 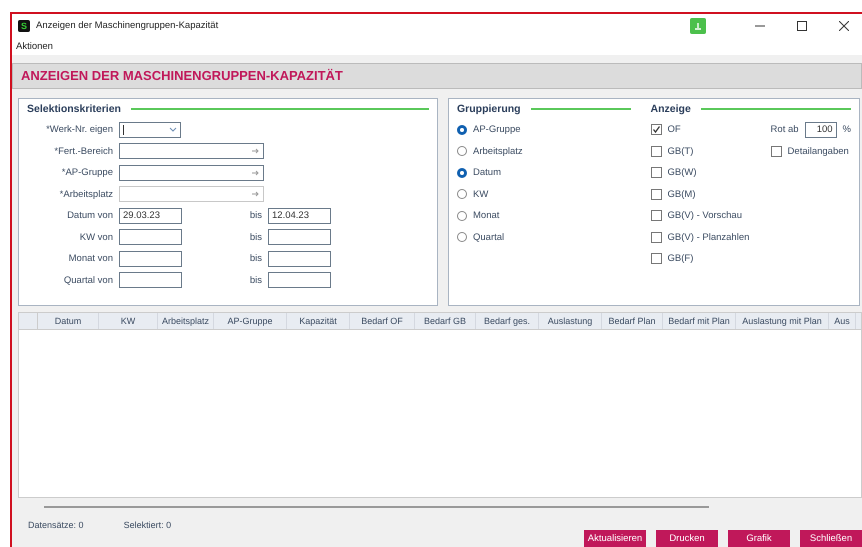 I want to click on app-icon: S, so click(x=24, y=26).